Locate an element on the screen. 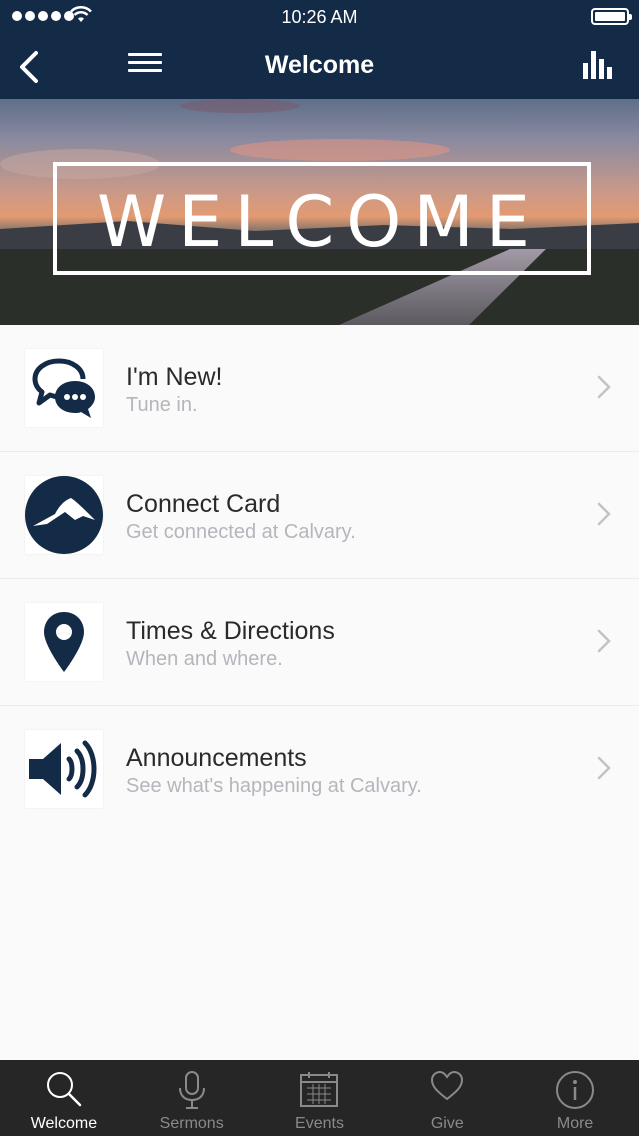  heart-icon is located at coordinates (447, 1085).